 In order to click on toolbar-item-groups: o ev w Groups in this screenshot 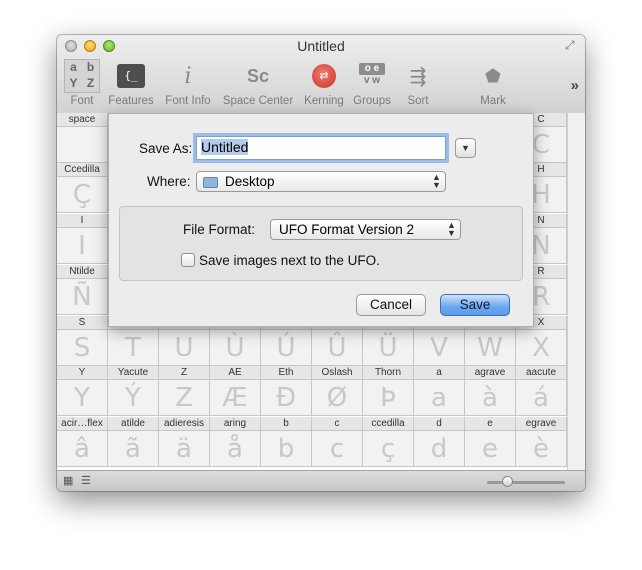, I will do `click(372, 84)`.